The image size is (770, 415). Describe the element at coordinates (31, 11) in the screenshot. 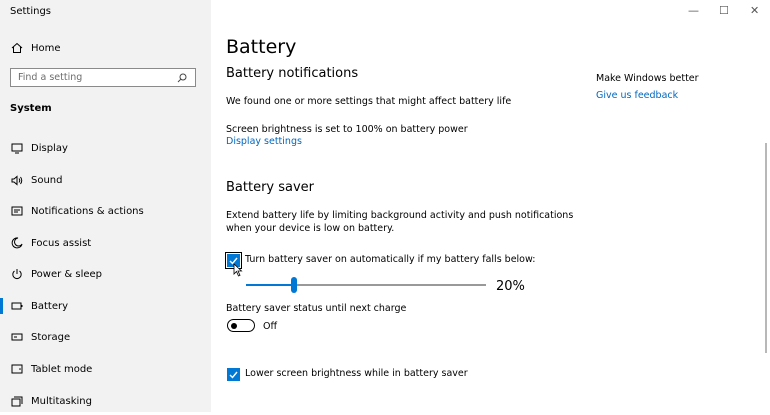

I see `app-title: Settings` at that location.